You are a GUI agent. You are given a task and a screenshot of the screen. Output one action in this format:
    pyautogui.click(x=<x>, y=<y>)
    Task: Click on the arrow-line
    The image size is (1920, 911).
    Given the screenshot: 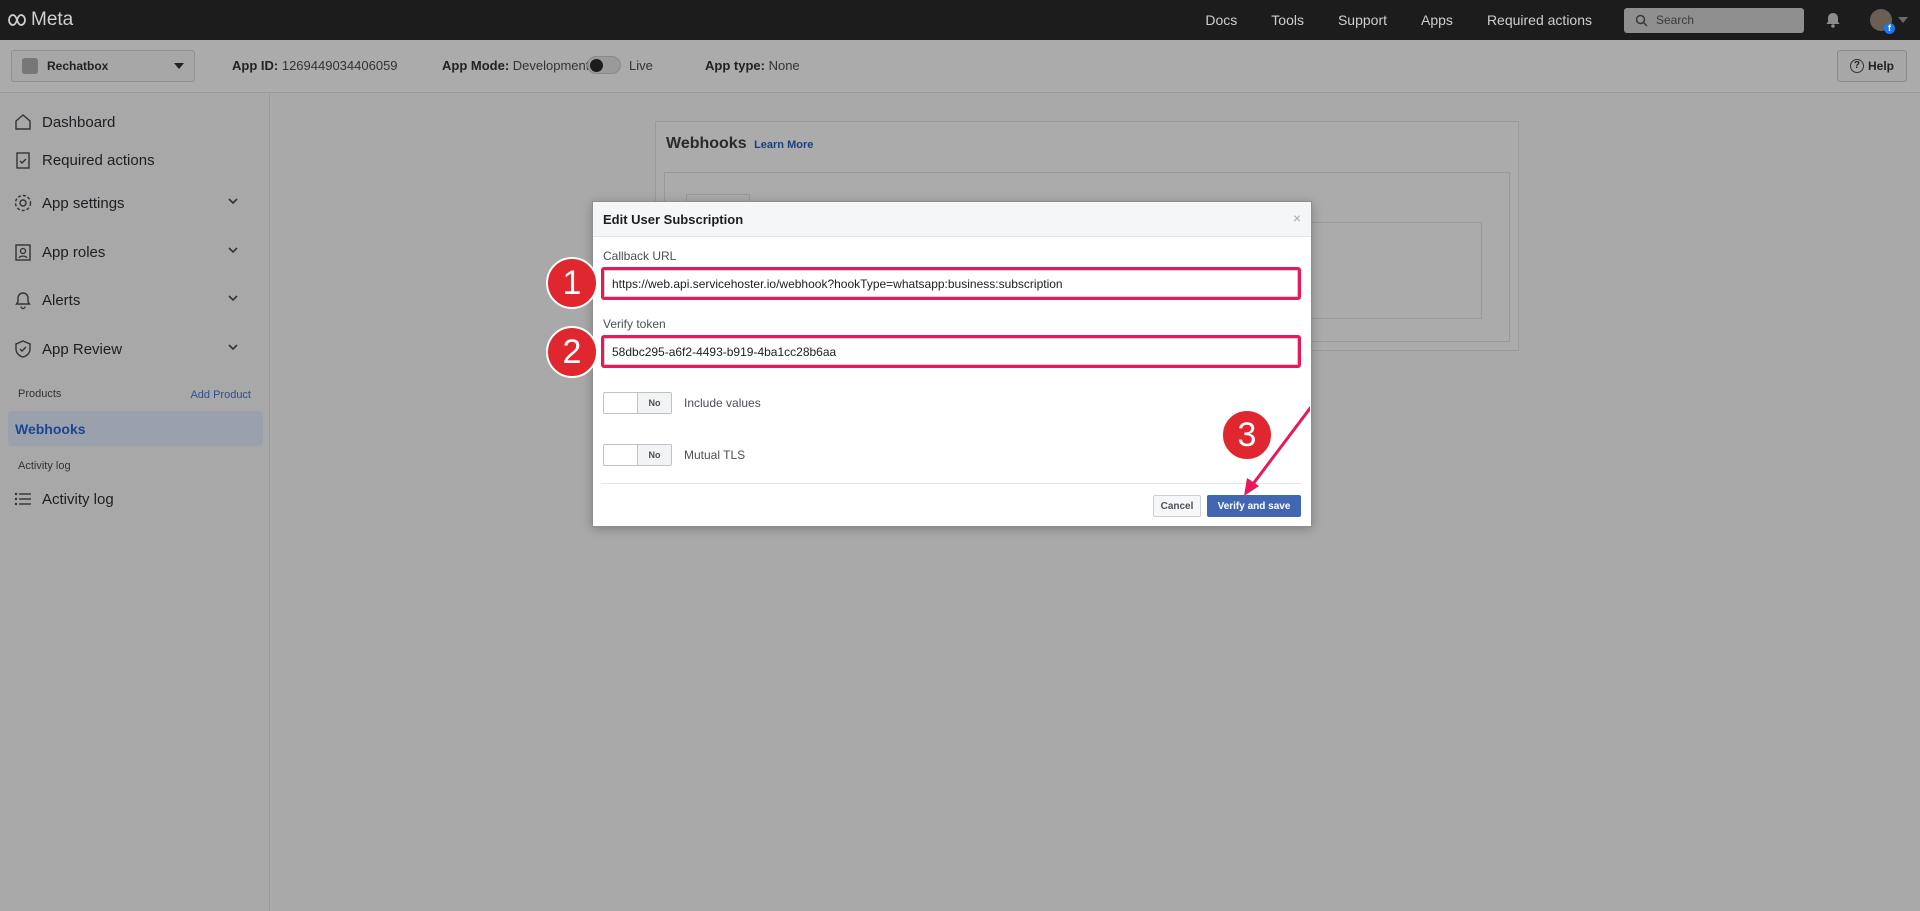 What is the action you would take?
    pyautogui.click(x=1279, y=447)
    